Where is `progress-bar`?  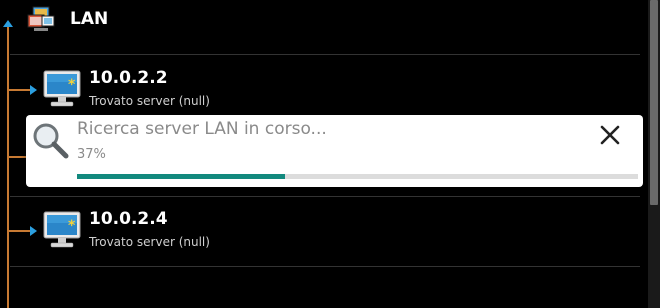
progress-bar is located at coordinates (357, 176).